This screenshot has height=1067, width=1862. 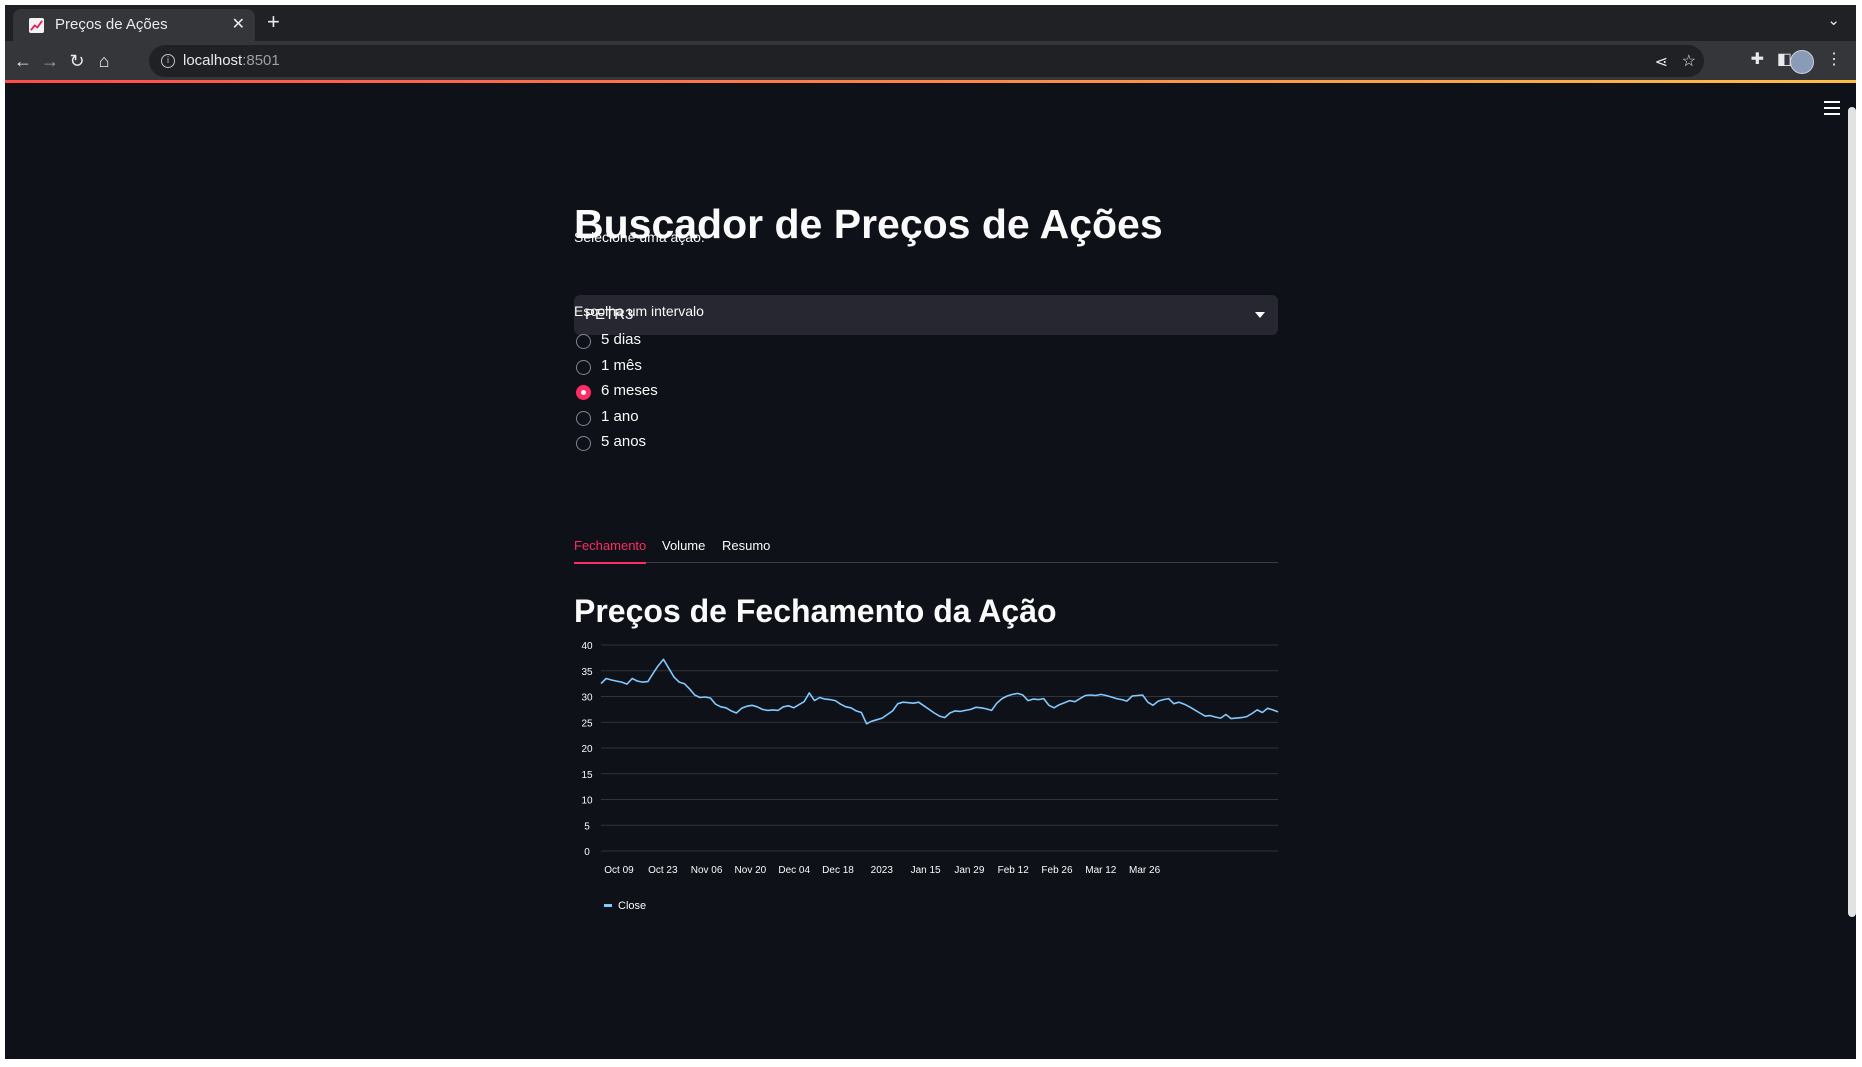 I want to click on x-tick-label: Nov 20, so click(x=751, y=870).